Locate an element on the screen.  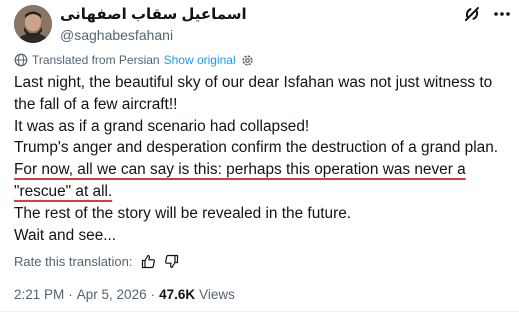
divider is located at coordinates (259, 311).